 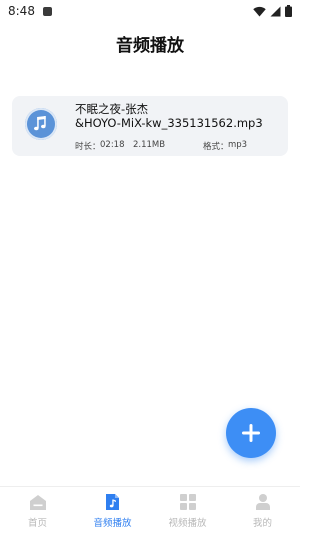 What do you see at coordinates (112, 145) in the screenshot?
I see `duration-value: 02:18` at bounding box center [112, 145].